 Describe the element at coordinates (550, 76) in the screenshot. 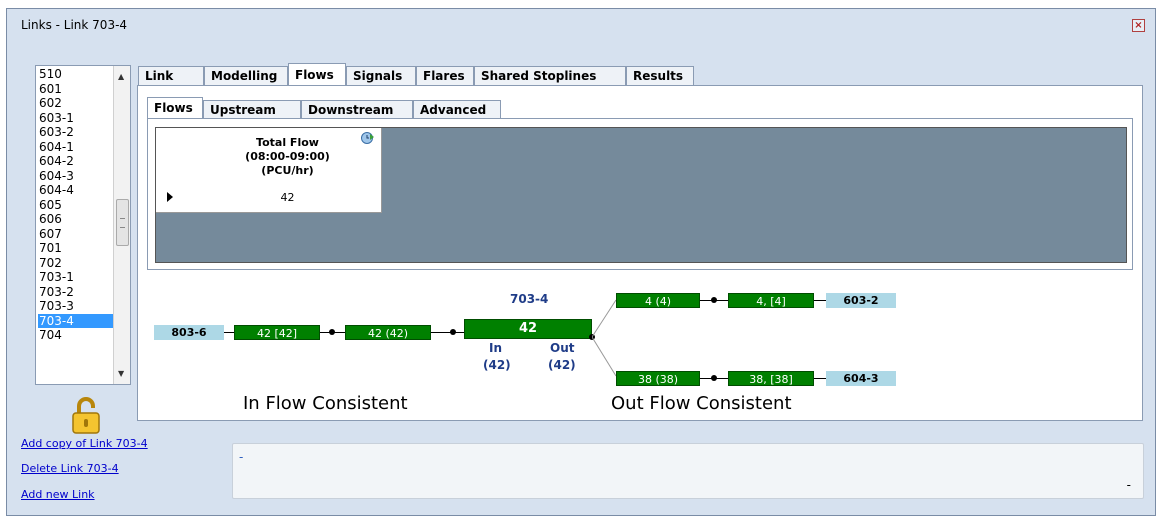

I see `tab-shared-stoplines: Shared Stoplines` at that location.